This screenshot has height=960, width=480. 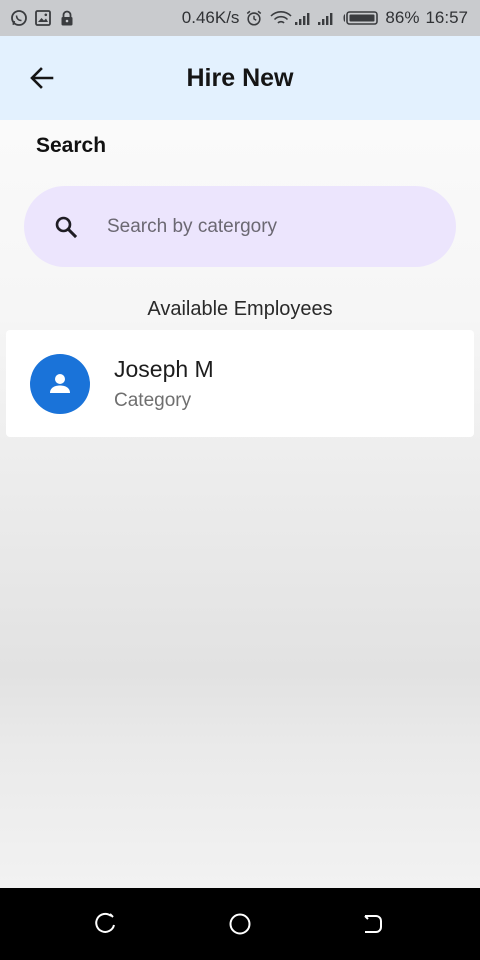 I want to click on arrow-left-icon, so click(x=42, y=78).